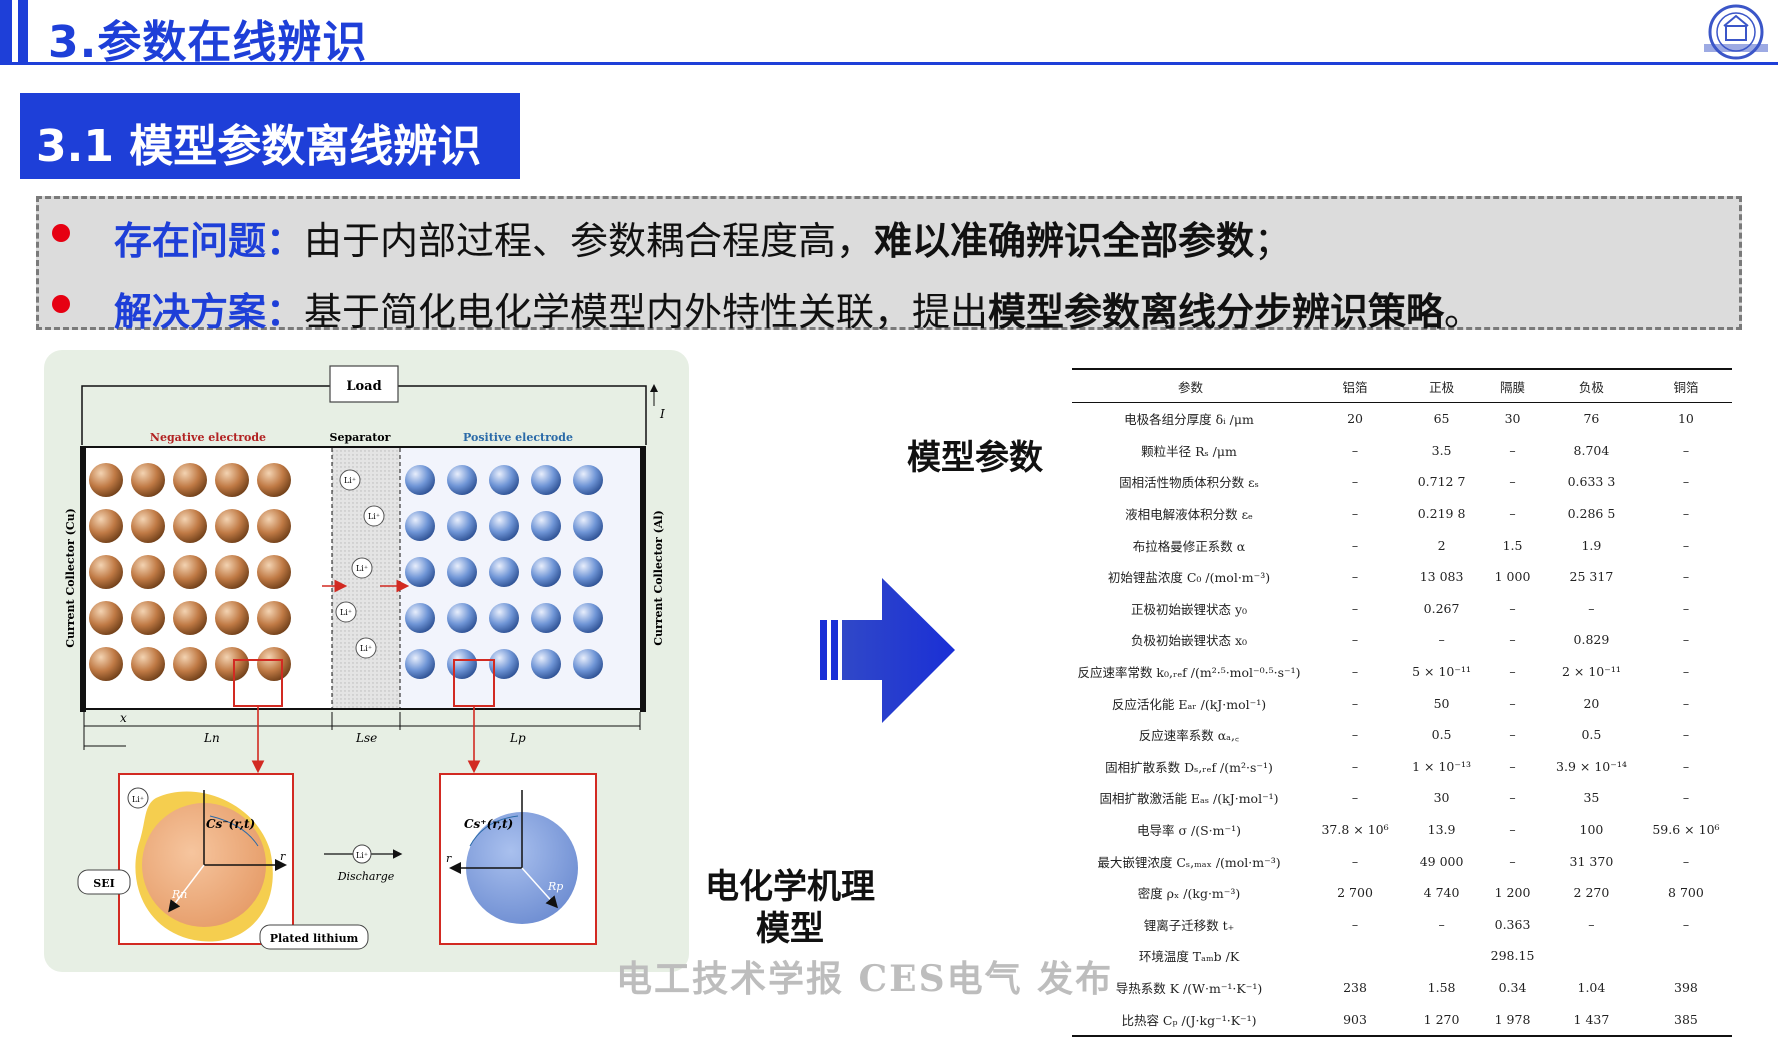 This screenshot has height=1037, width=1778. I want to click on parameter-value-cell: 1.9, so click(1591, 545).